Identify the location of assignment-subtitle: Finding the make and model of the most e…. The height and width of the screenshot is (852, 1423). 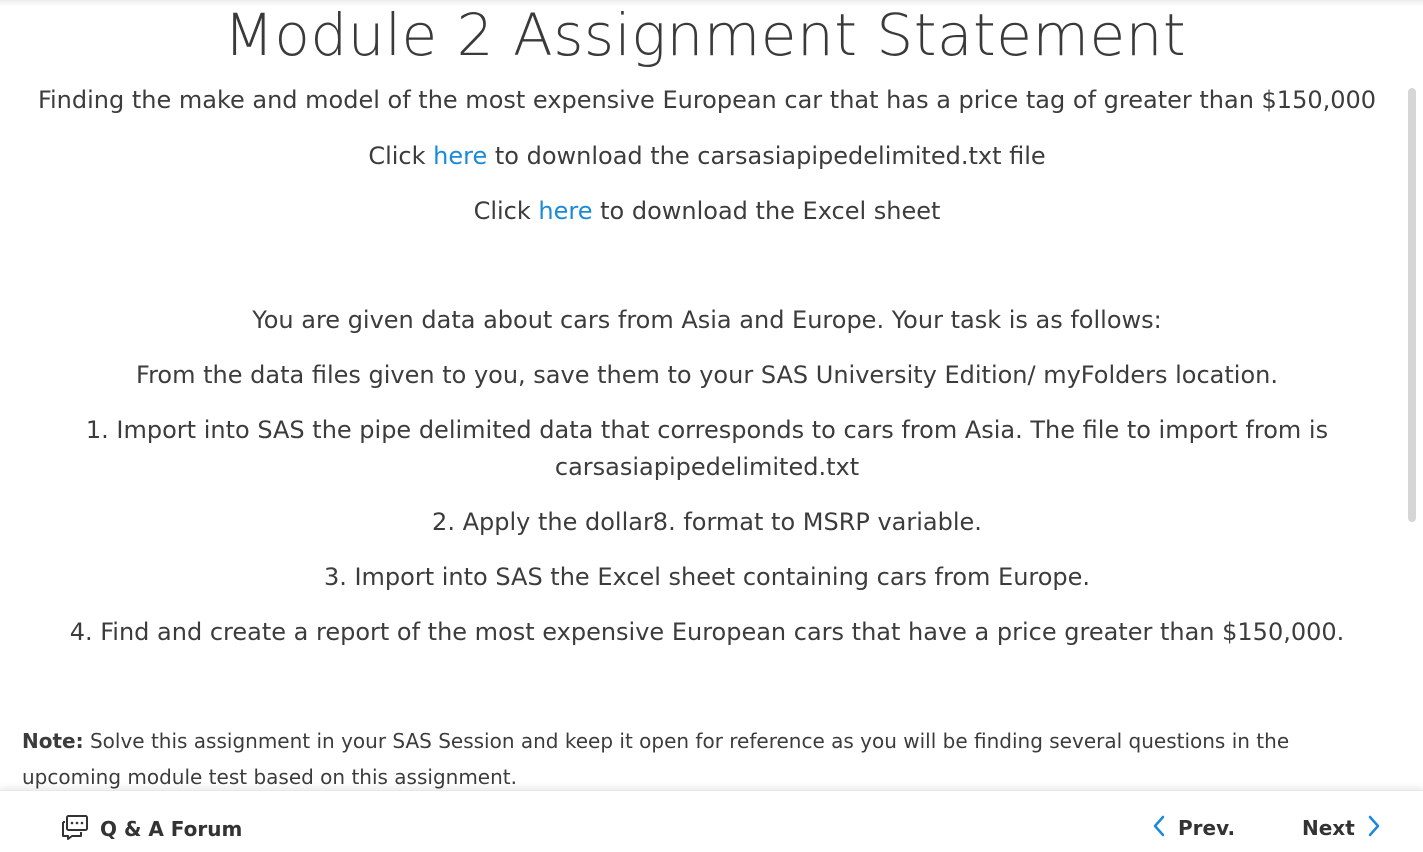
(707, 100).